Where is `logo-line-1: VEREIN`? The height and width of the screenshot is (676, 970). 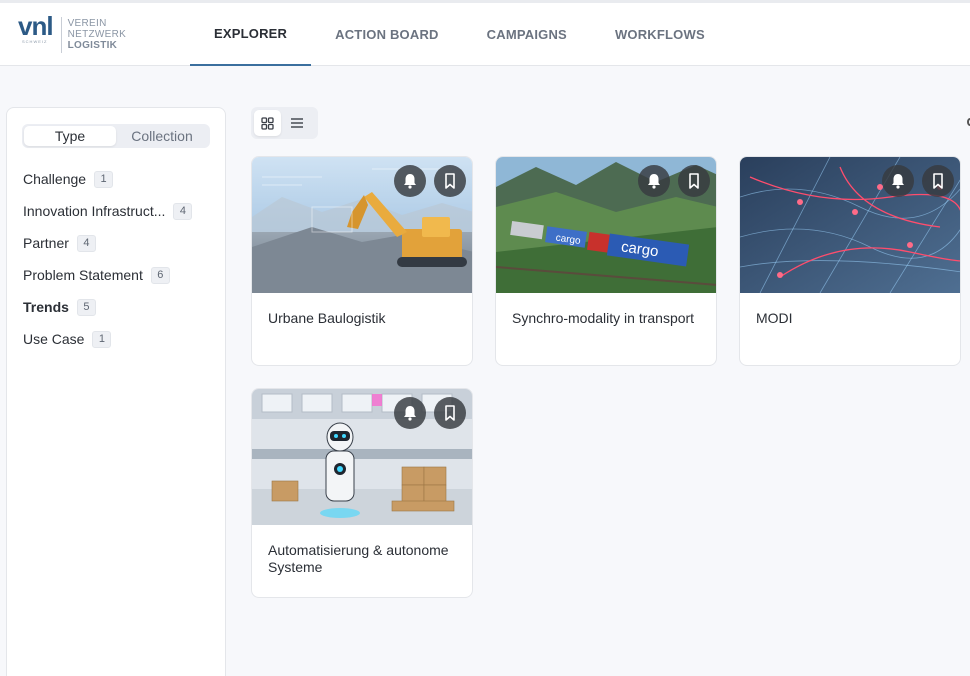
logo-line-1: VEREIN is located at coordinates (87, 23).